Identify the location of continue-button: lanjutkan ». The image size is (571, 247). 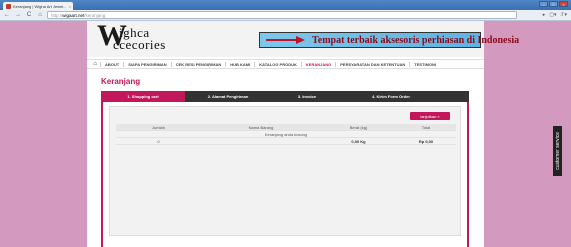
(430, 116).